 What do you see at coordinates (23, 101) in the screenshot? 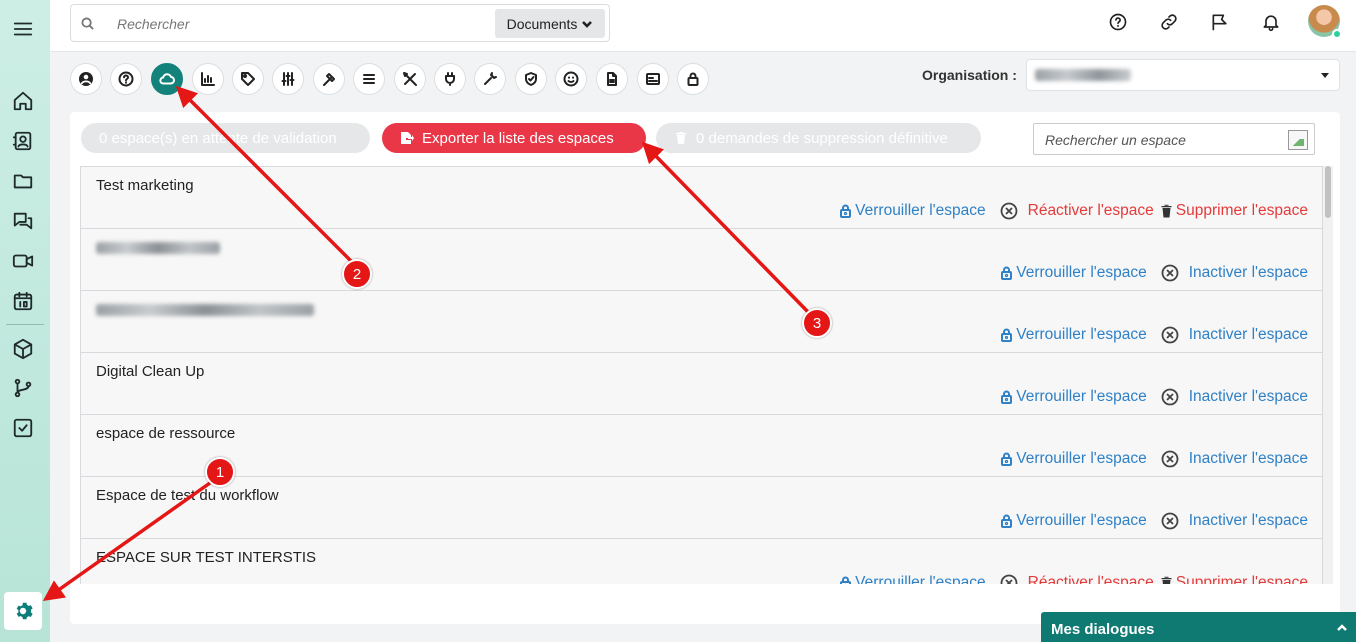
I see `home-icon` at bounding box center [23, 101].